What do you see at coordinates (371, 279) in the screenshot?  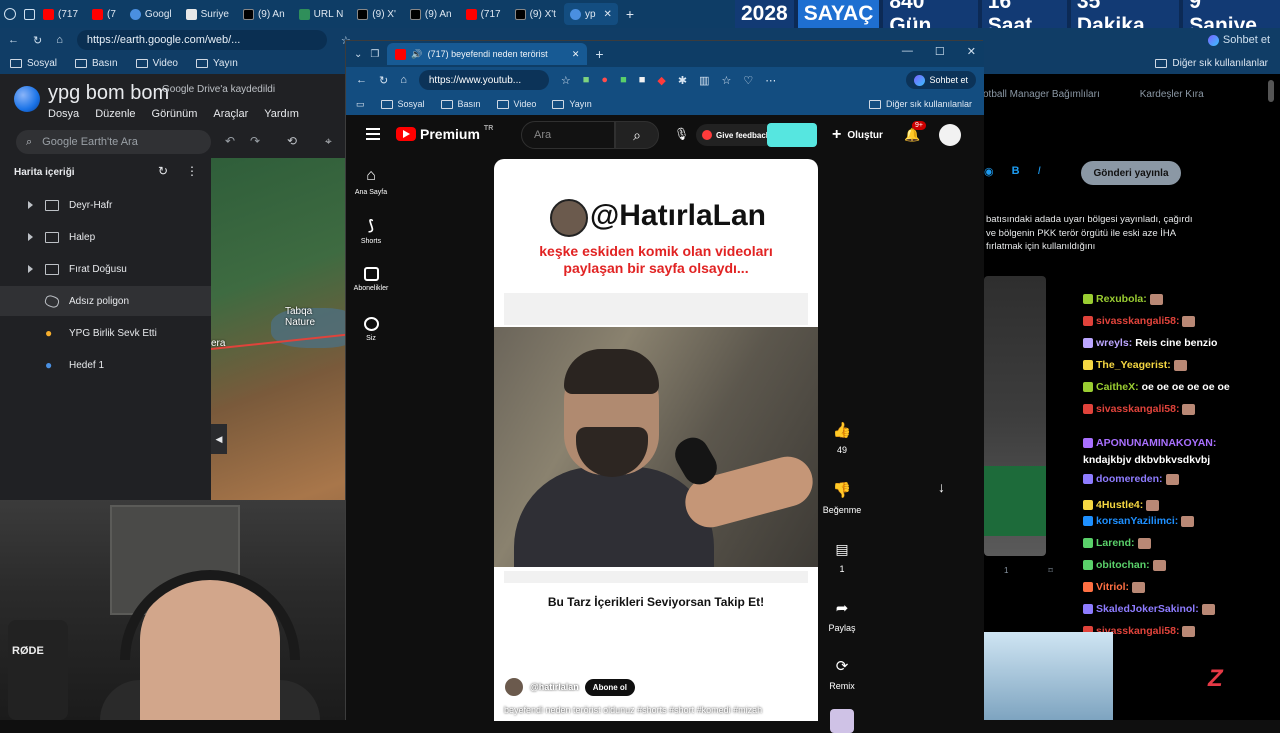 I see `guide-subscriptions: Abonelikler` at bounding box center [371, 279].